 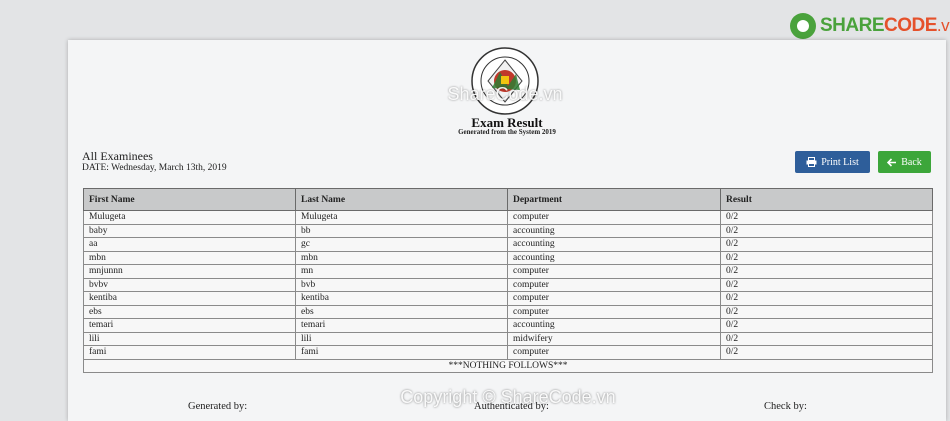 I want to click on cell-last-name: bb, so click(x=401, y=230).